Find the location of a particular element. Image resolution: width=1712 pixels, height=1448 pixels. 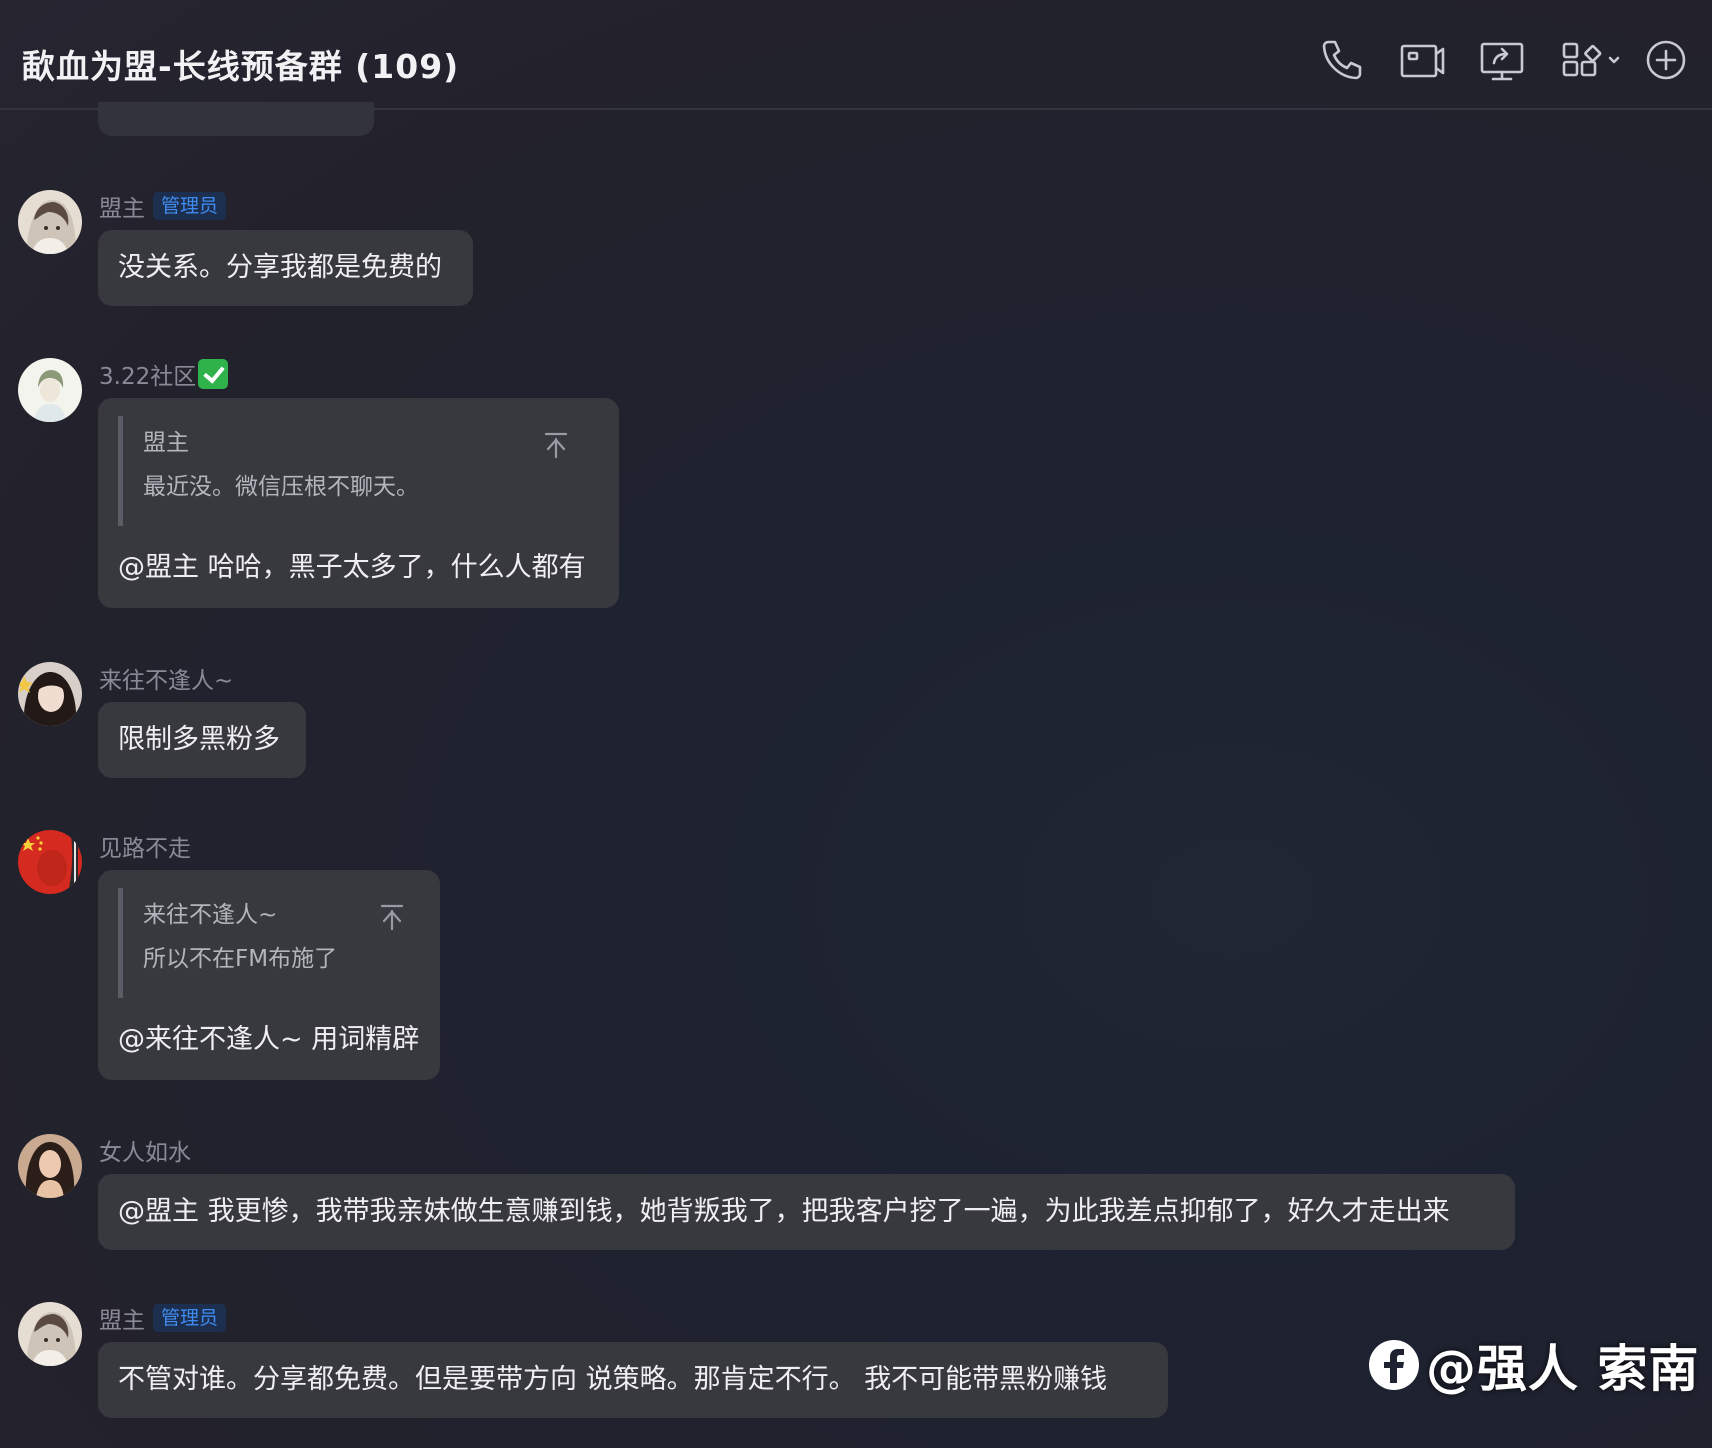

sender-row: 见路不走 is located at coordinates (145, 846).